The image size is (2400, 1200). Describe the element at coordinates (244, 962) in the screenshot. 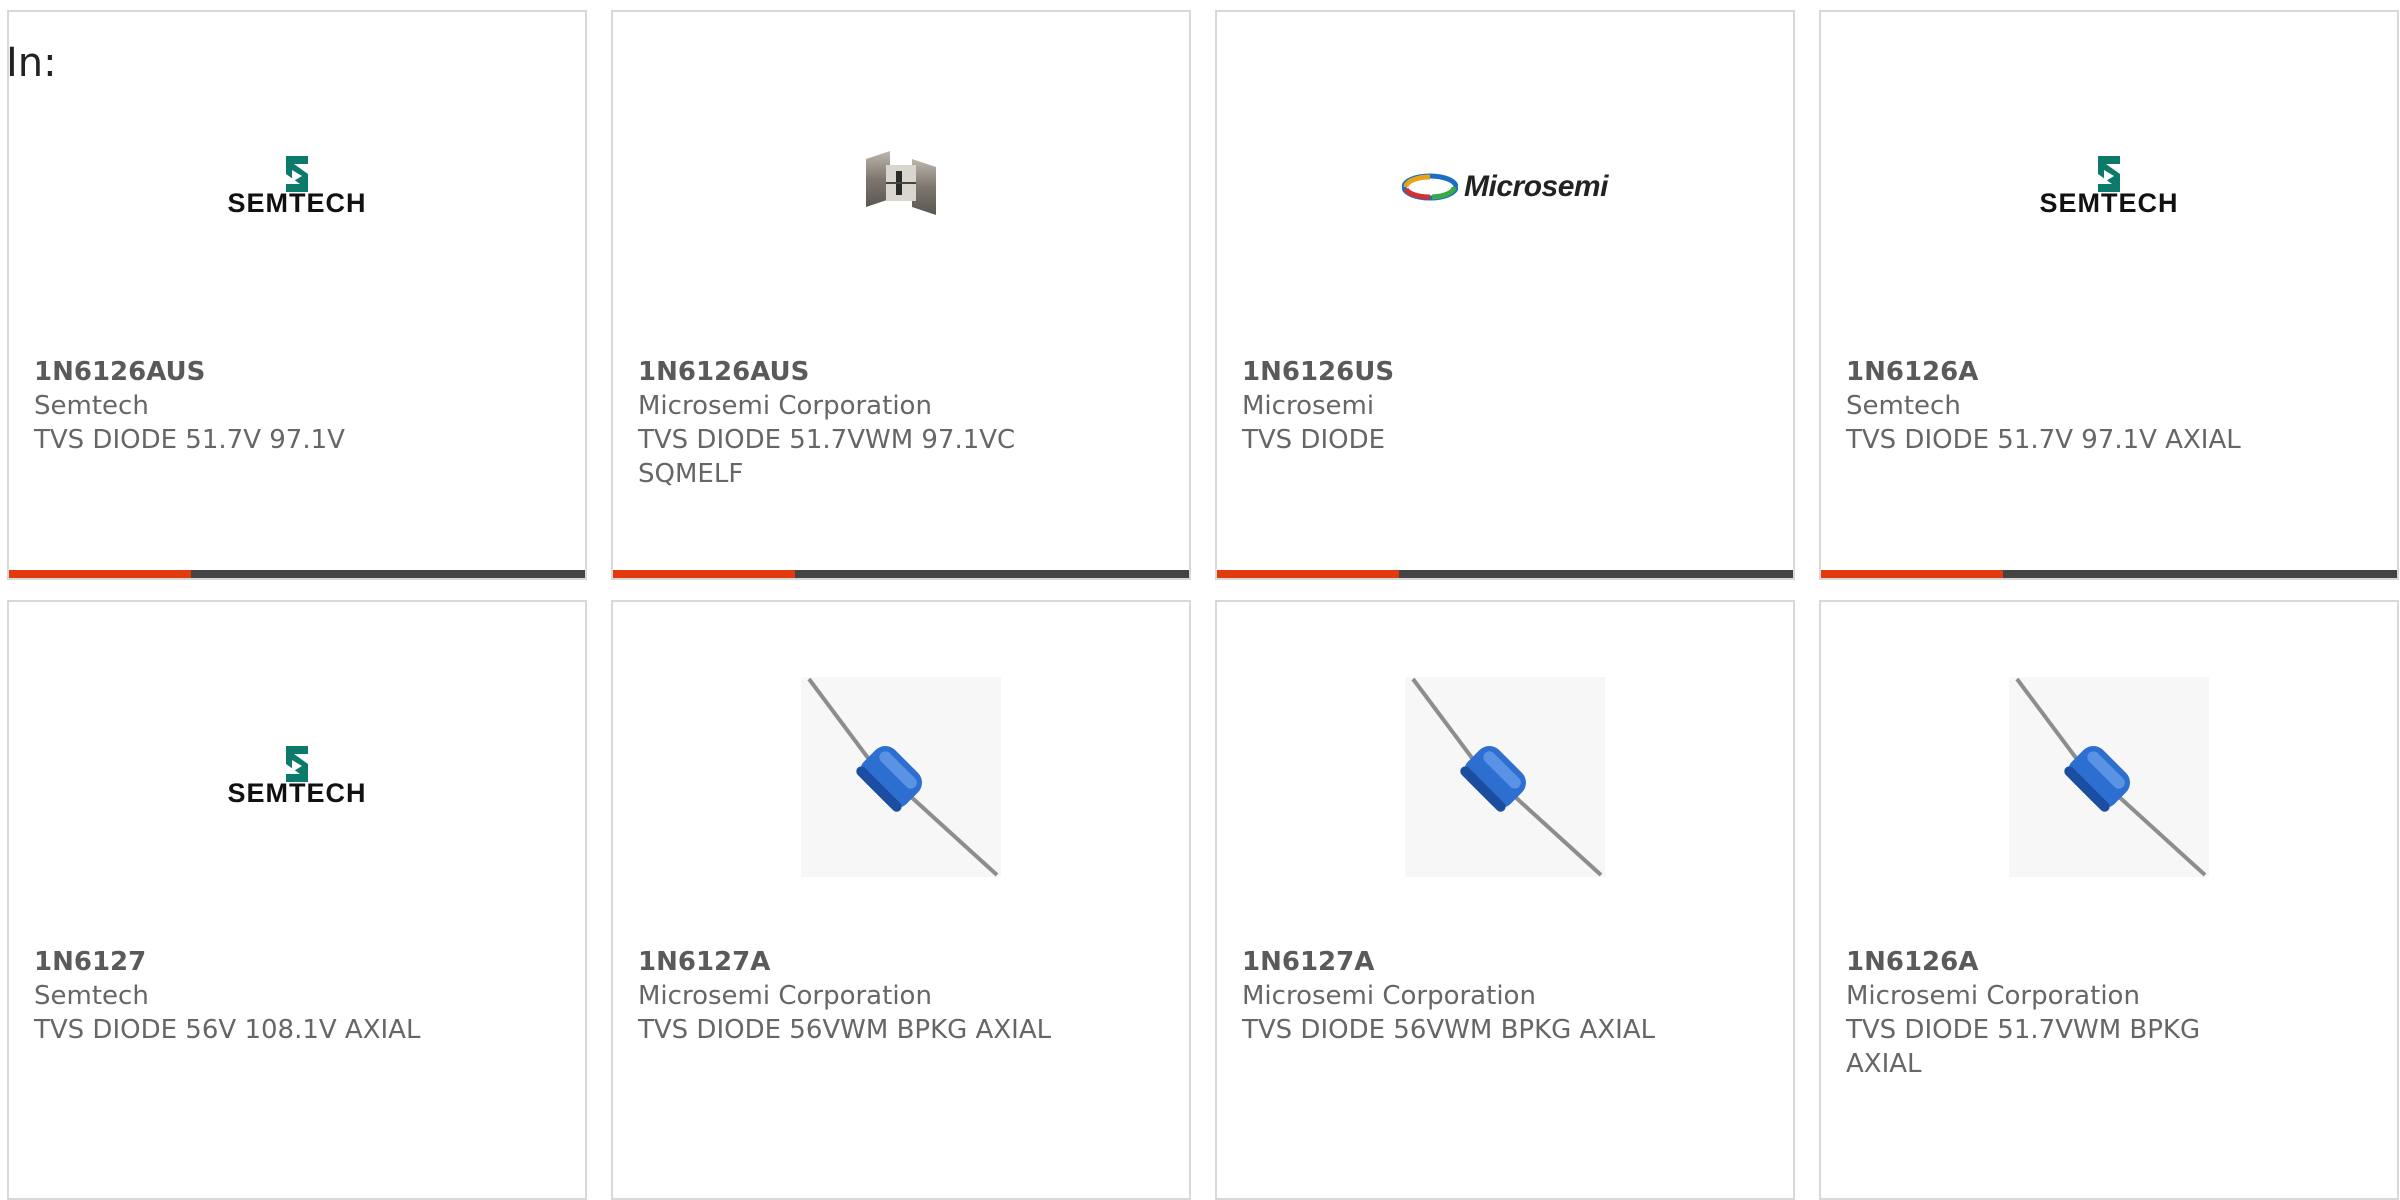

I see `part-number: 1N6127` at that location.